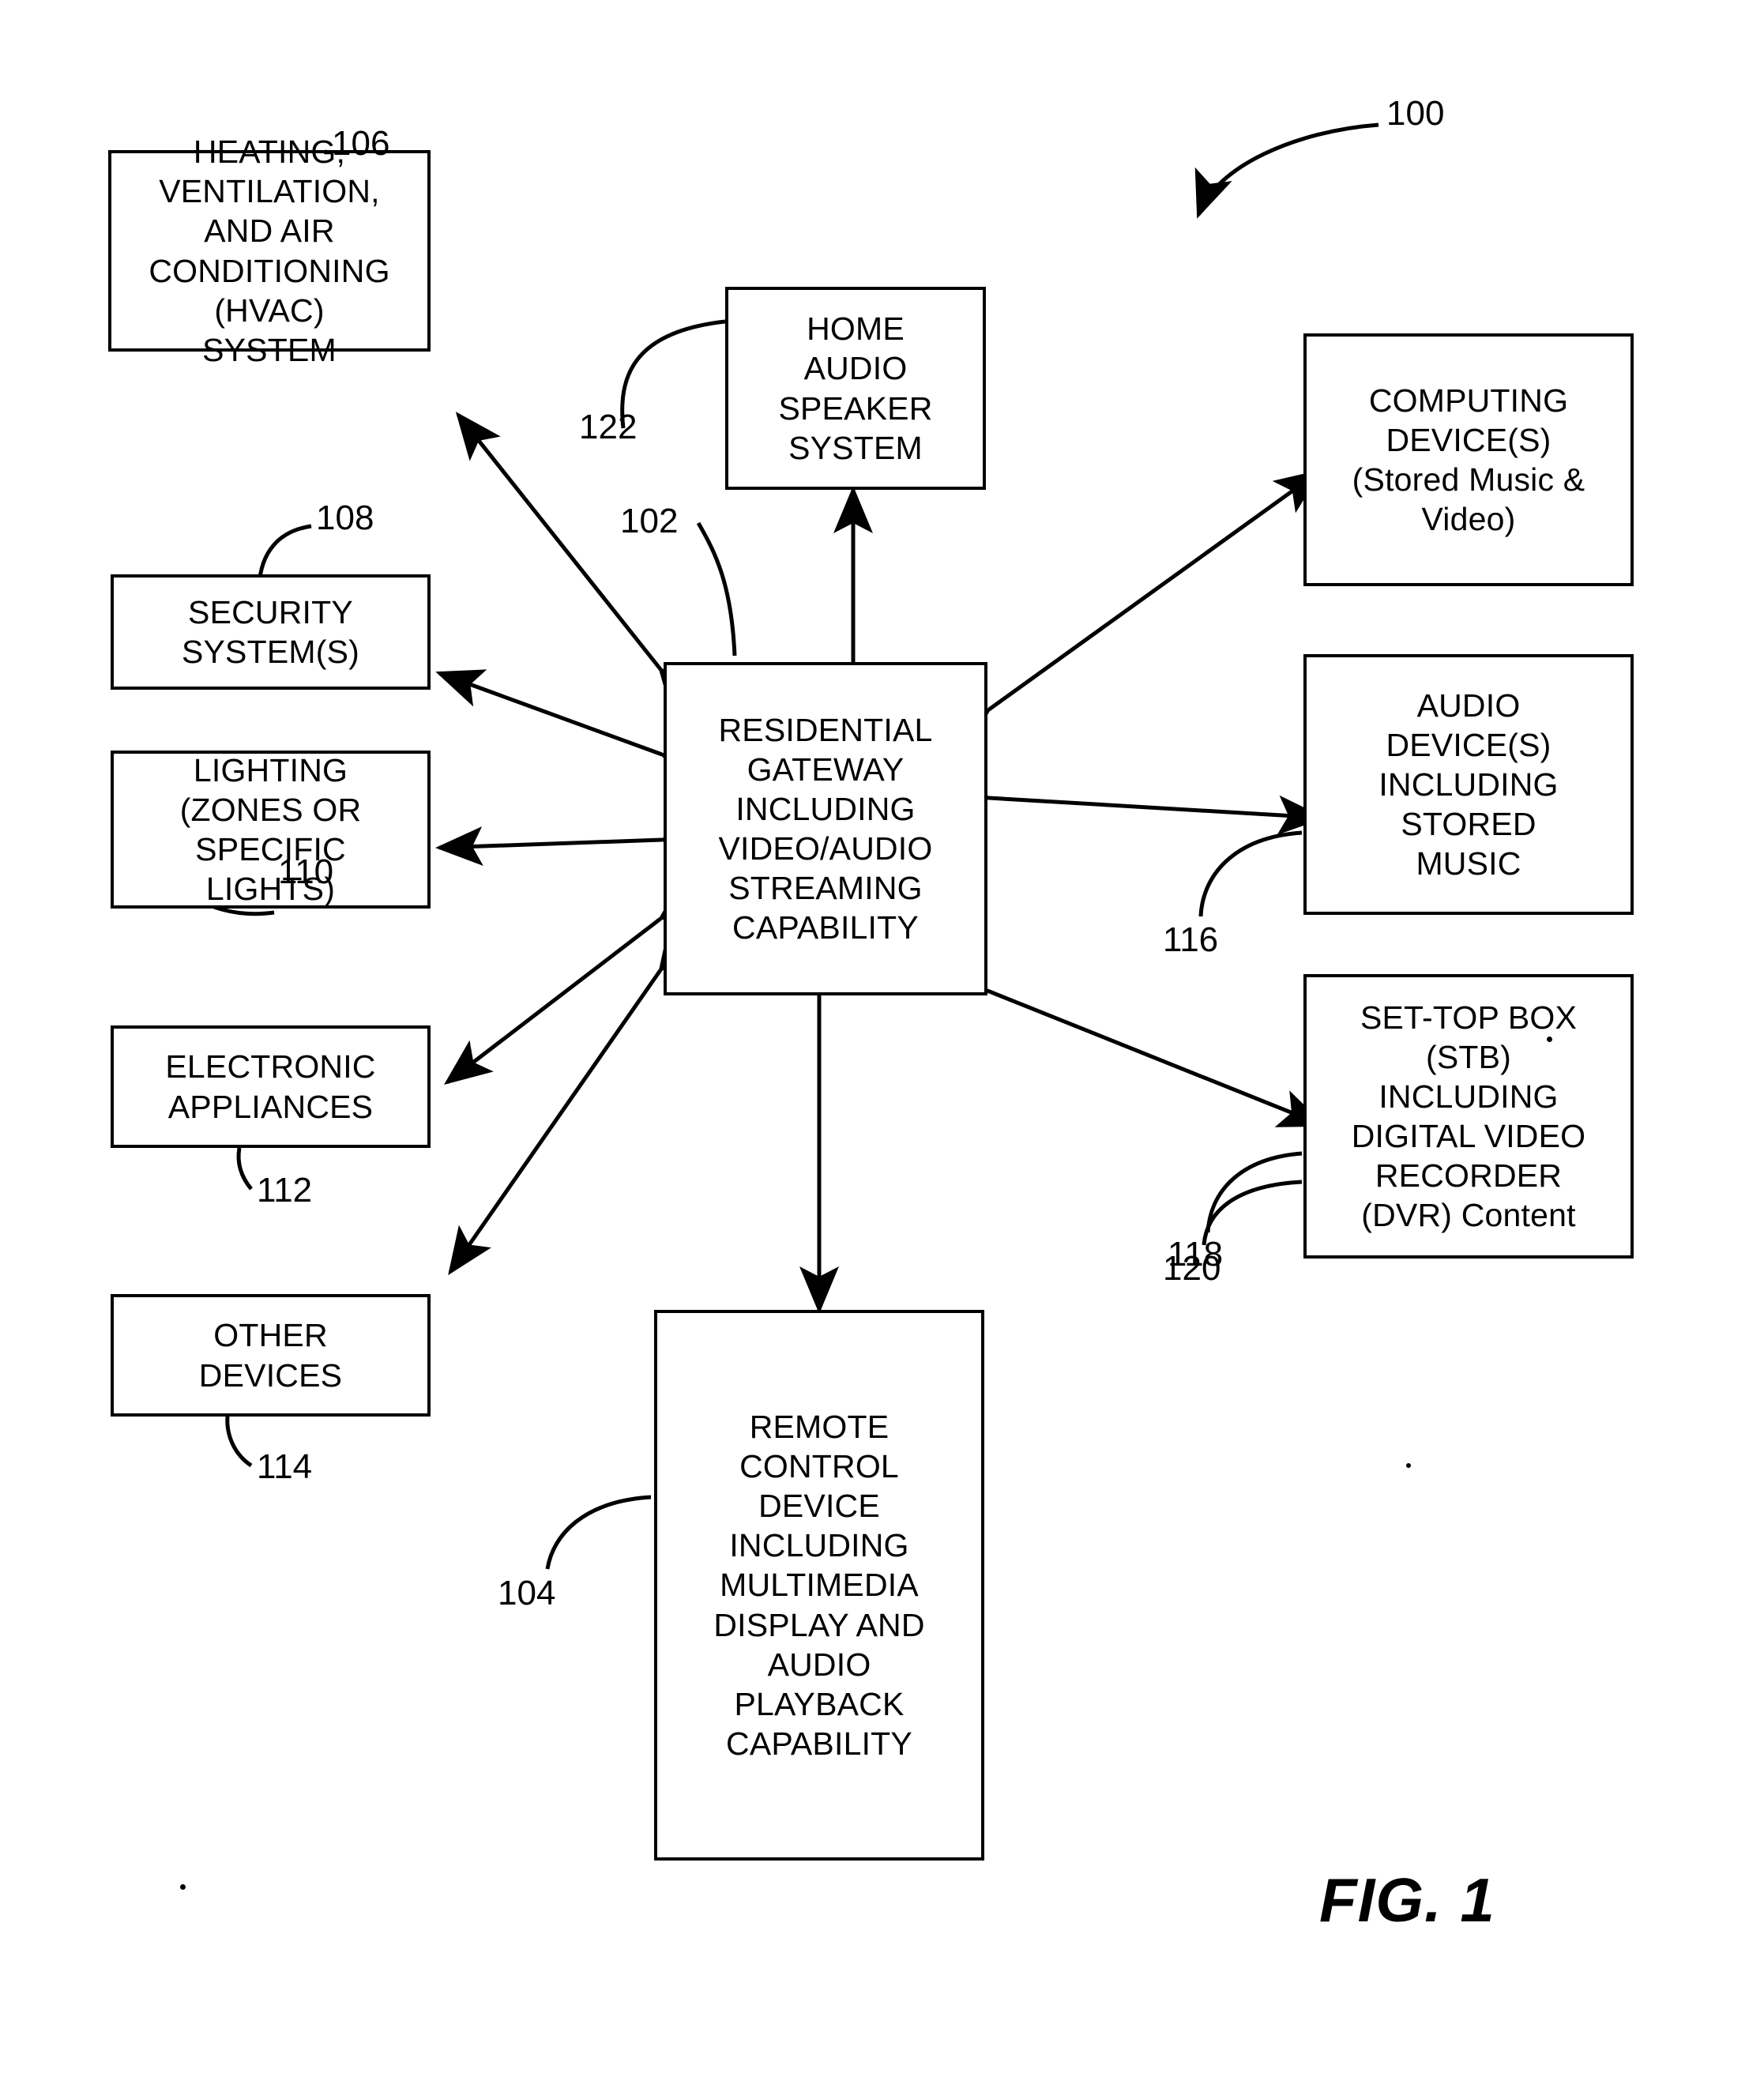 This screenshot has width=1764, height=2092. Describe the element at coordinates (285, 1191) in the screenshot. I see `ref-label-112: 112` at that location.